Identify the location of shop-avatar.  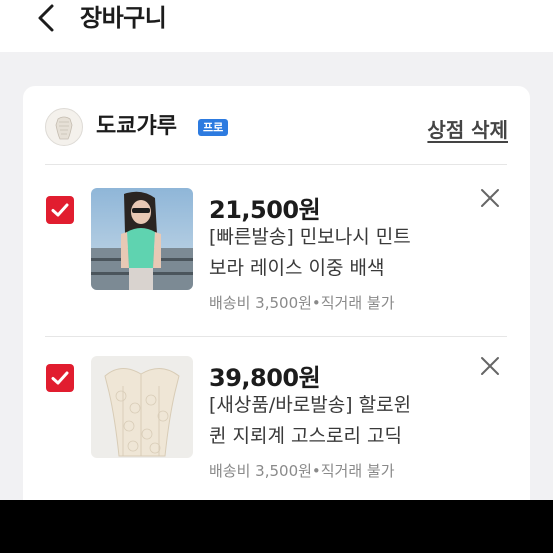
(64, 127).